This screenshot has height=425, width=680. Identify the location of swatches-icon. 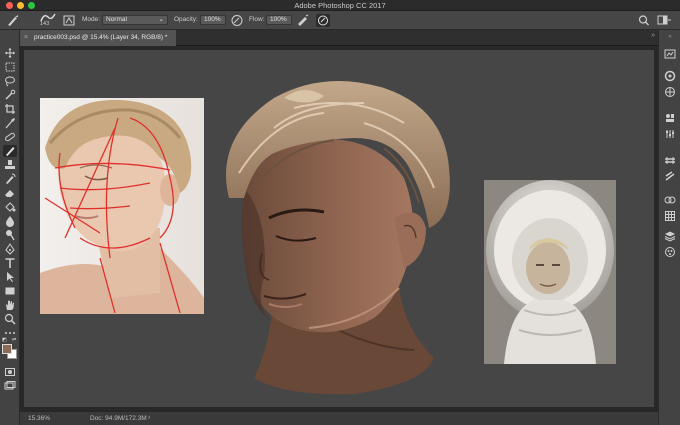
(670, 92).